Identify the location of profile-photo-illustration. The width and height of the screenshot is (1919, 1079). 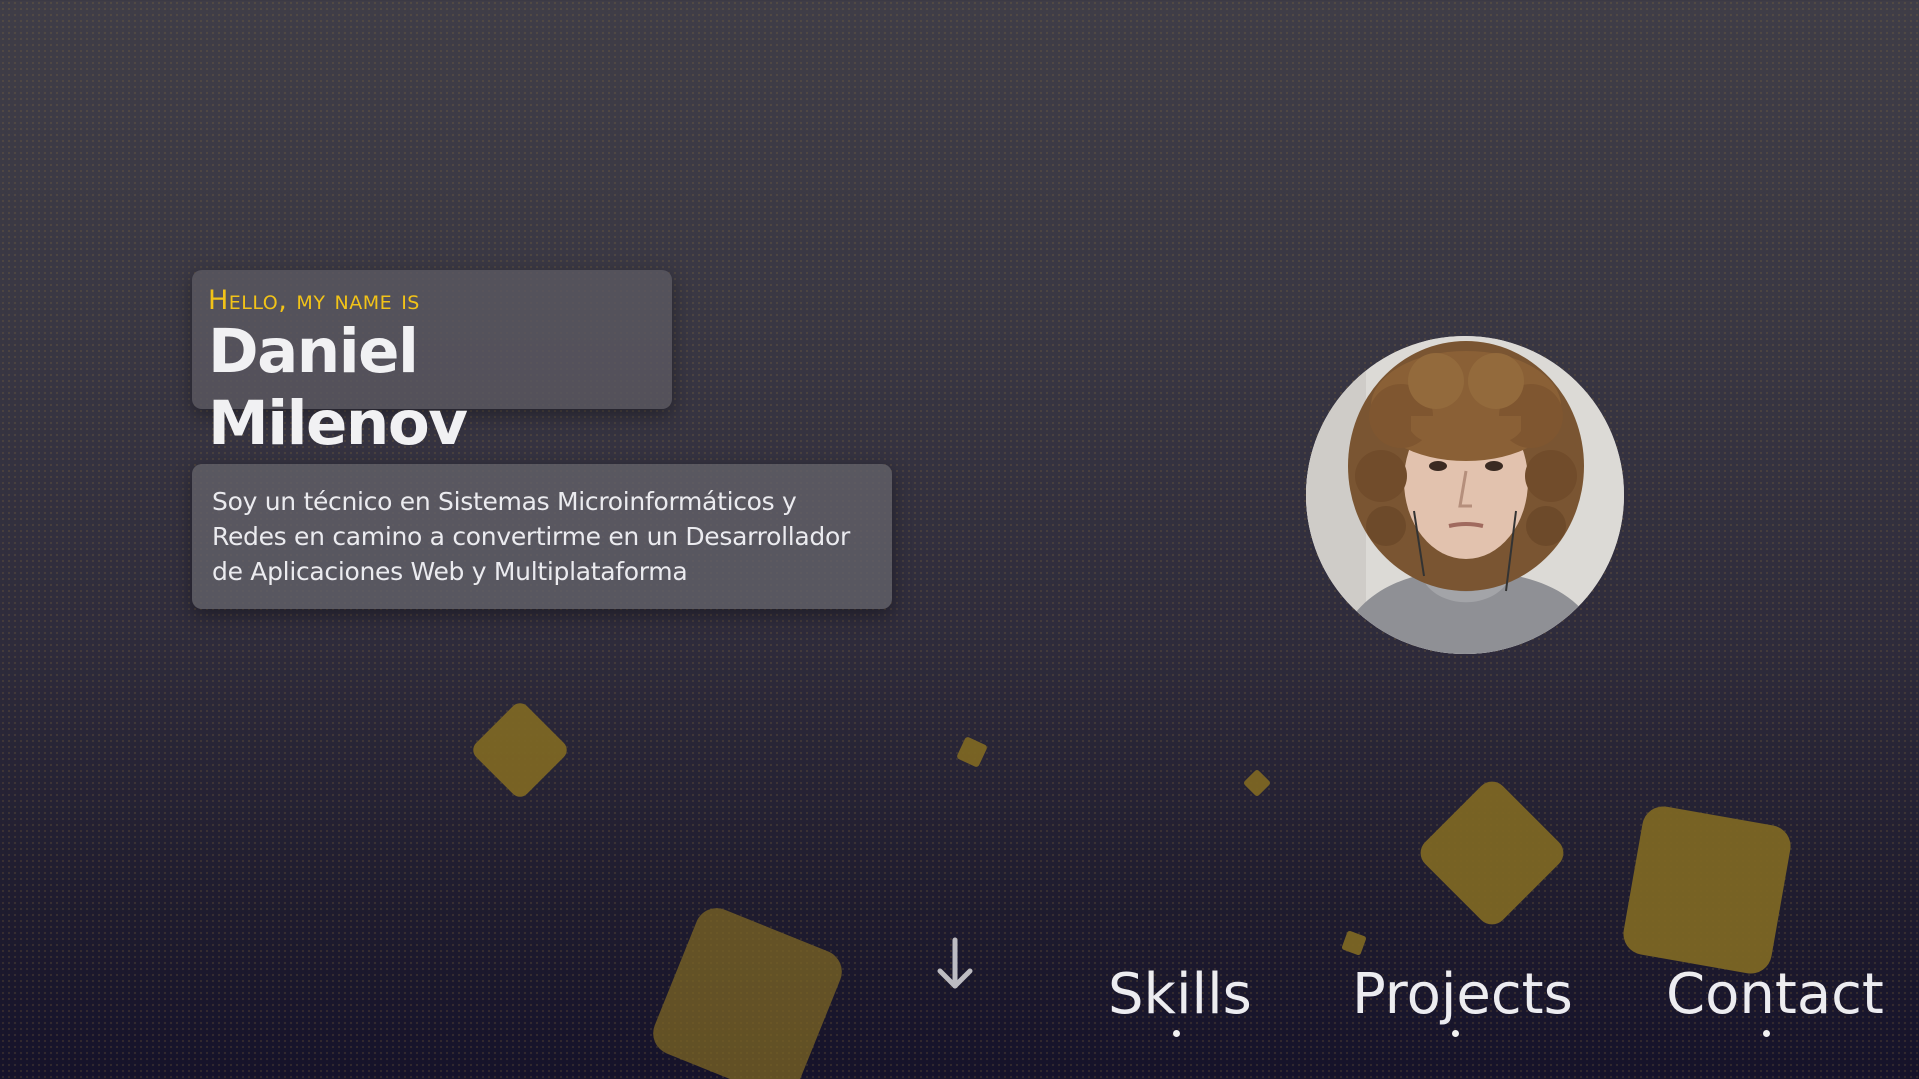
(1465, 495).